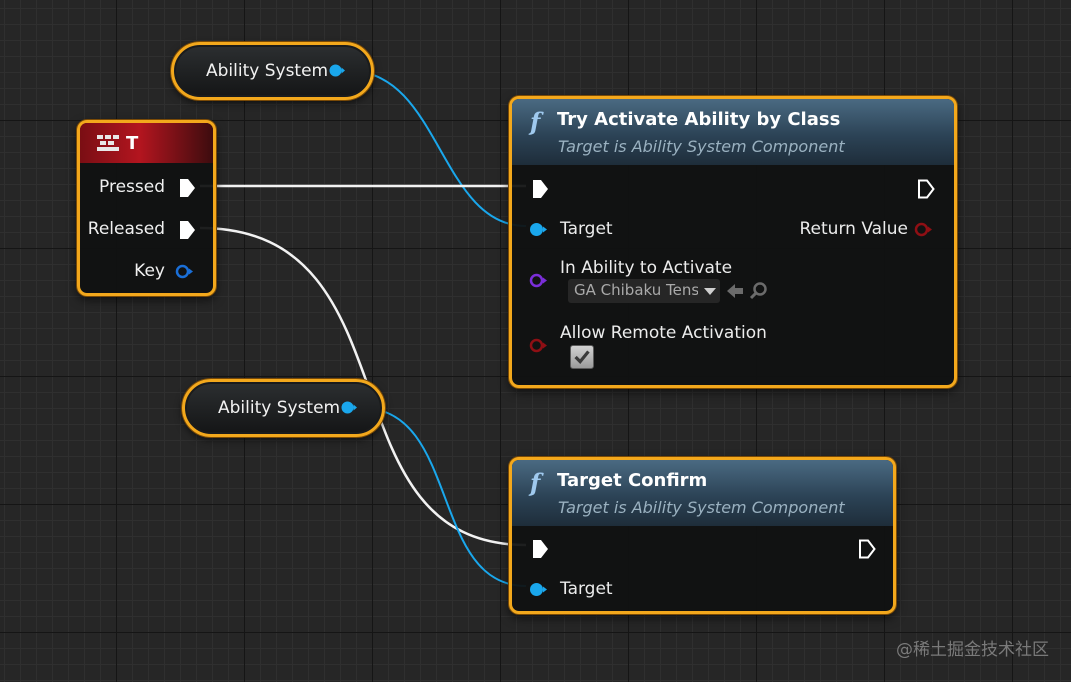  What do you see at coordinates (972, 650) in the screenshot?
I see `watermark-text: @稀土掘金技术社区` at bounding box center [972, 650].